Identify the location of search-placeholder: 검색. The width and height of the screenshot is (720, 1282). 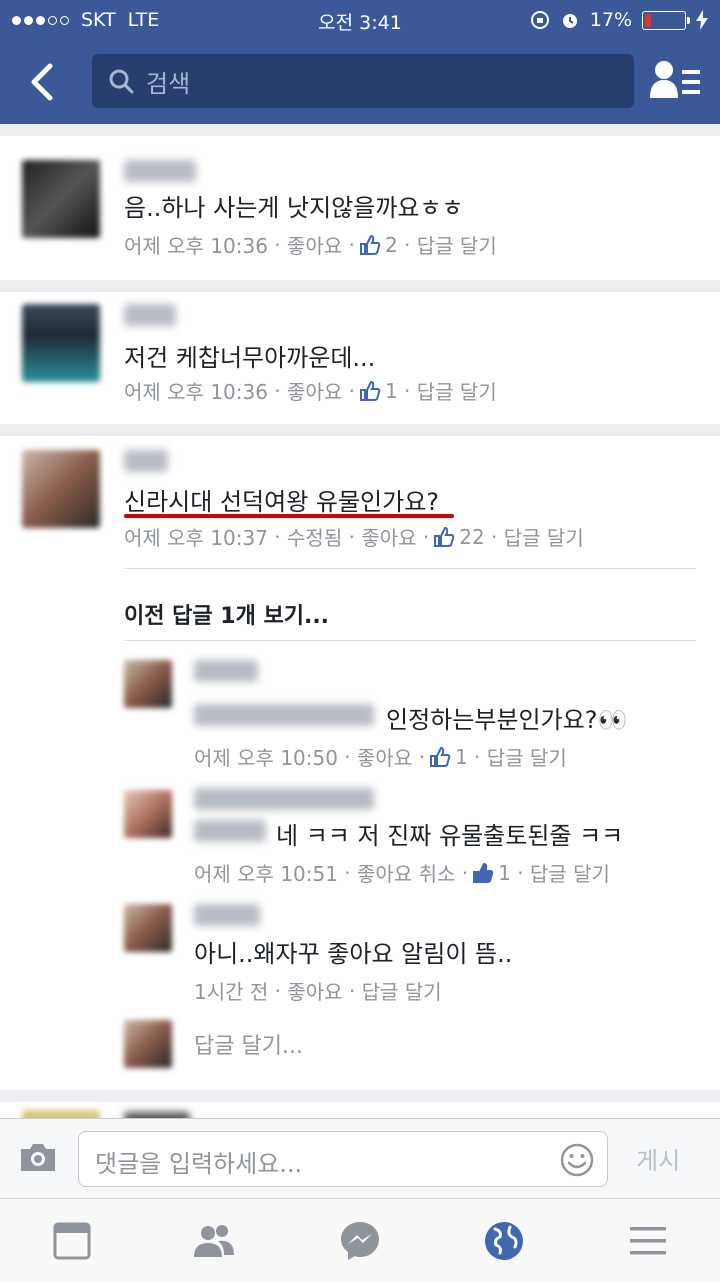
(168, 83).